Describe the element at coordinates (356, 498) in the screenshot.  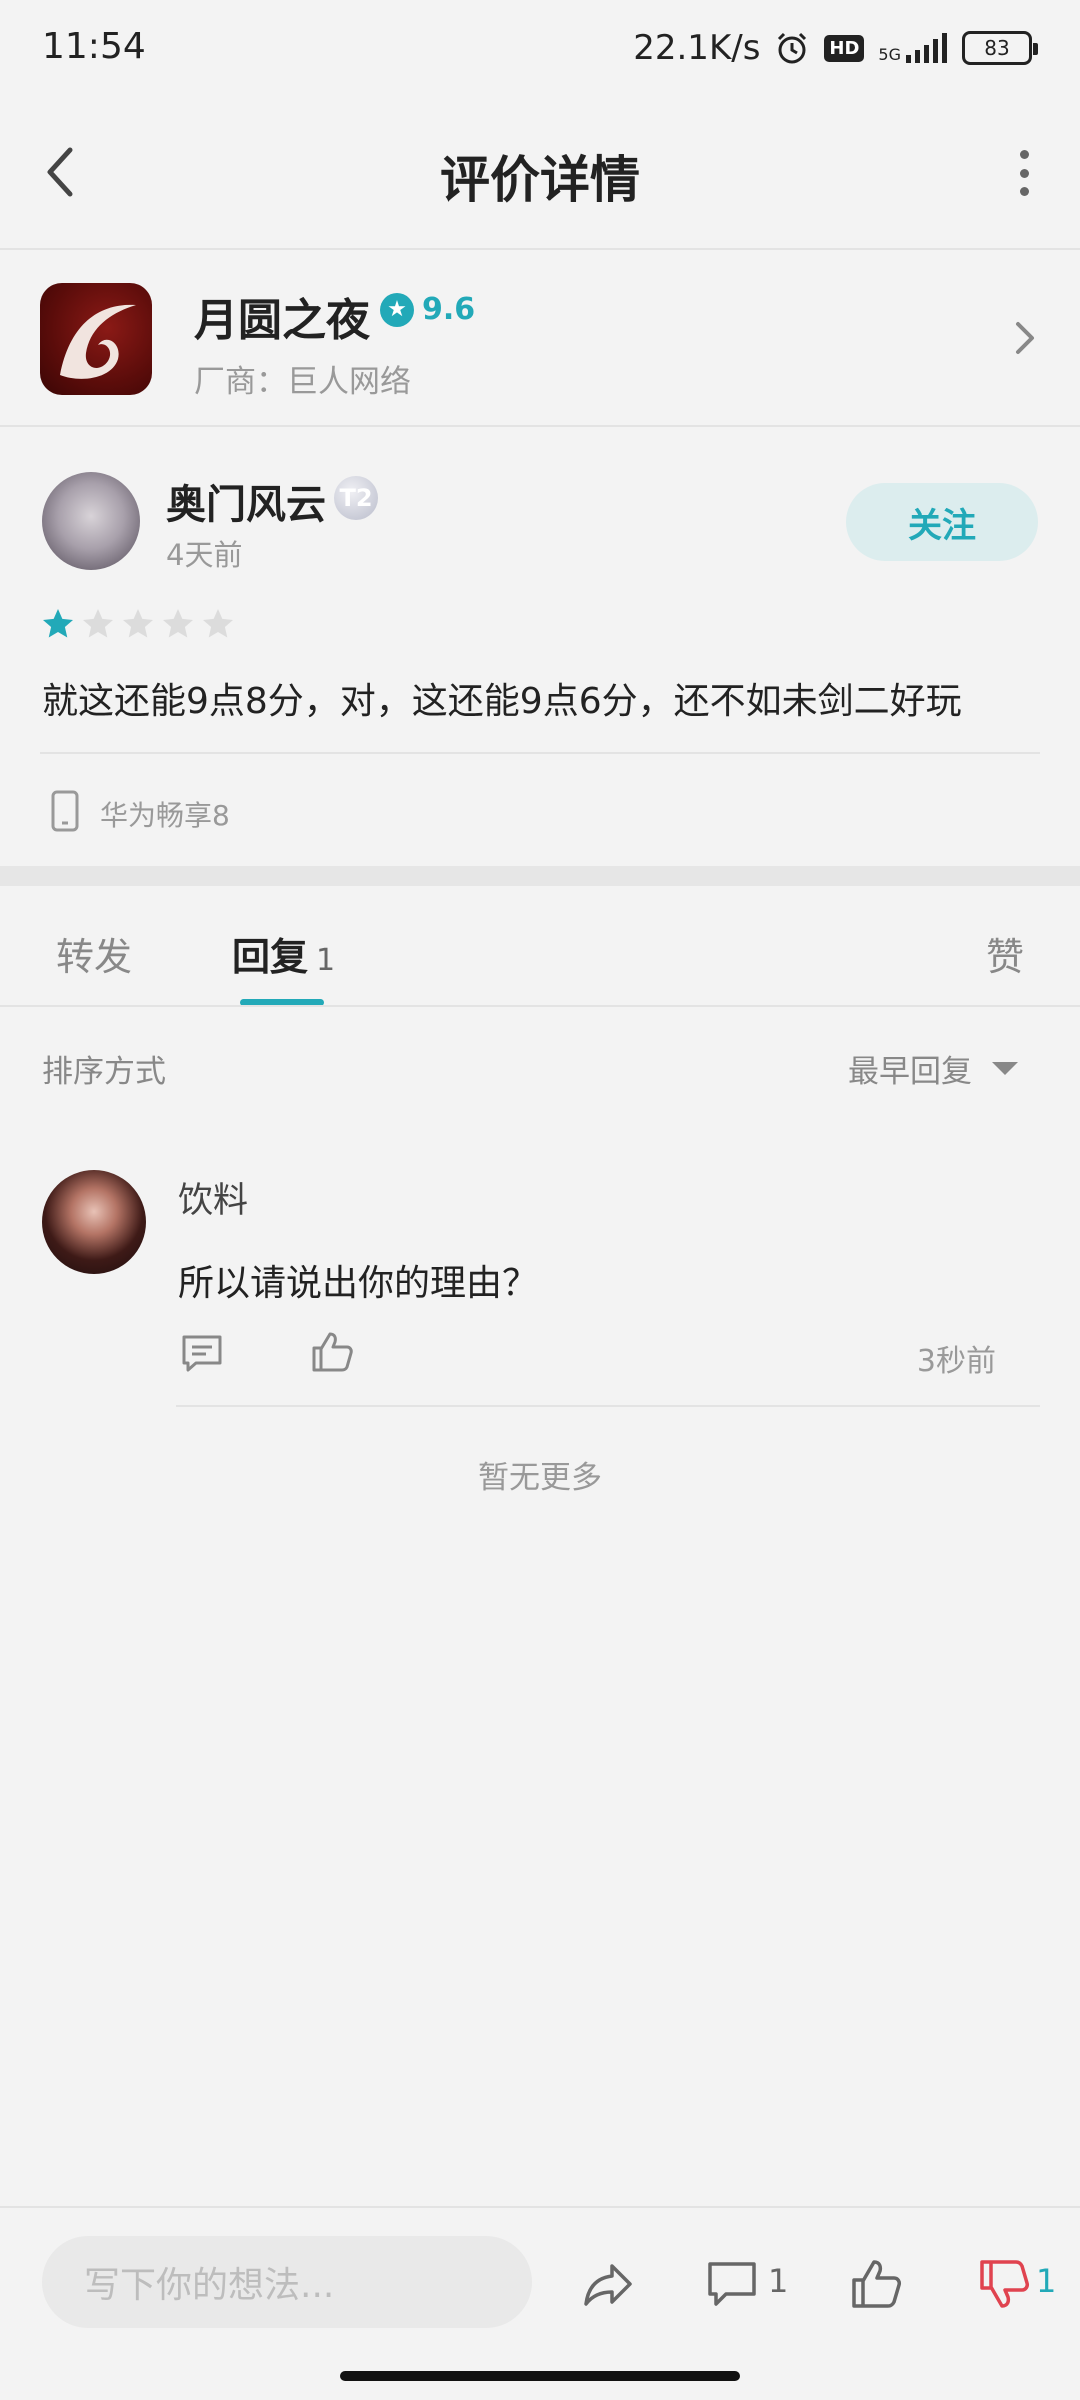
I see `level-badge: T2` at that location.